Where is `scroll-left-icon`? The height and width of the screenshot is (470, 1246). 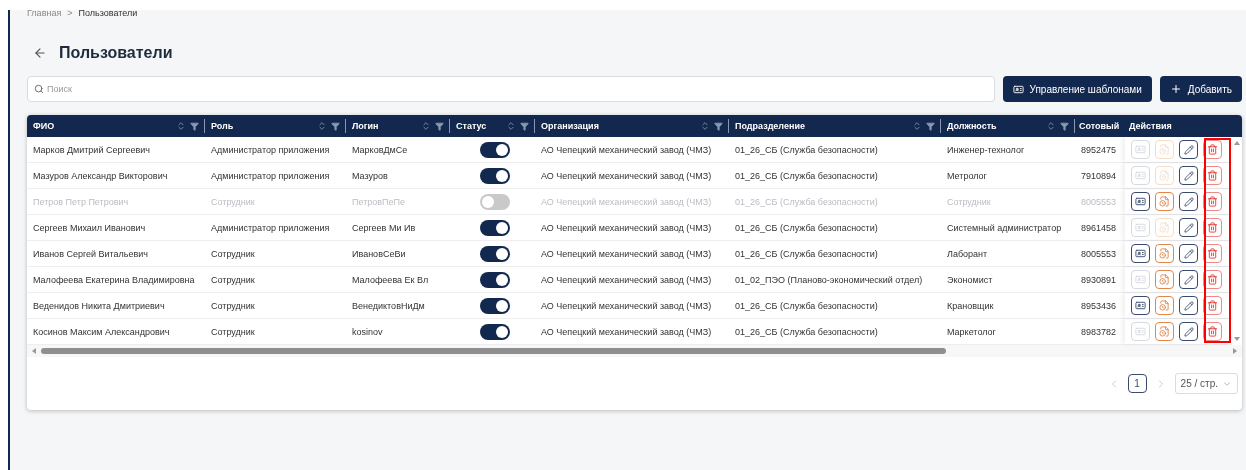
scroll-left-icon is located at coordinates (34, 351).